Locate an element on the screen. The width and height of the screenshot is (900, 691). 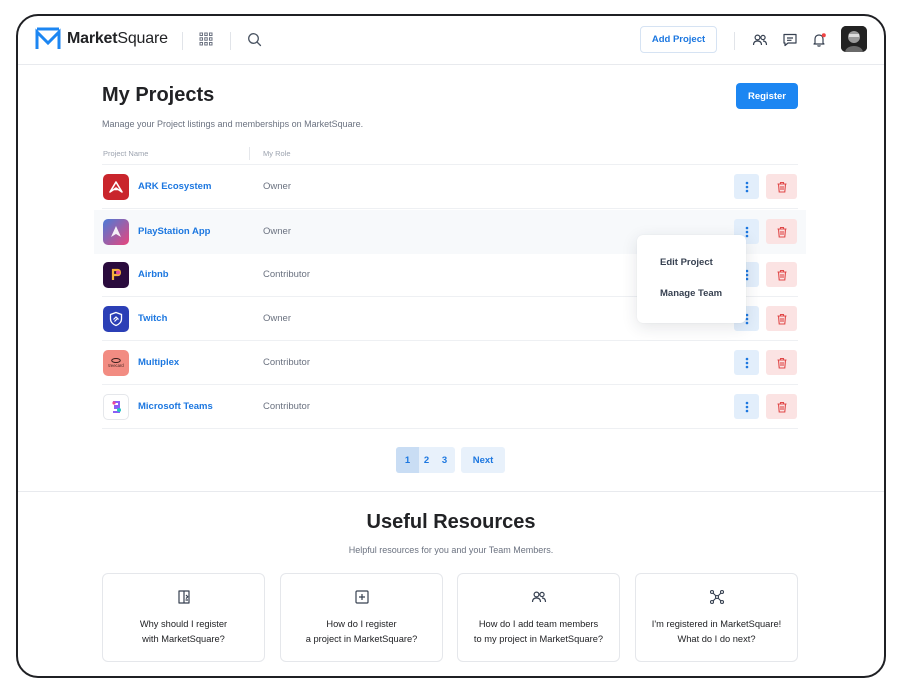
project-actions-menu: Edit Project Manage Team is located at coordinates (691, 279).